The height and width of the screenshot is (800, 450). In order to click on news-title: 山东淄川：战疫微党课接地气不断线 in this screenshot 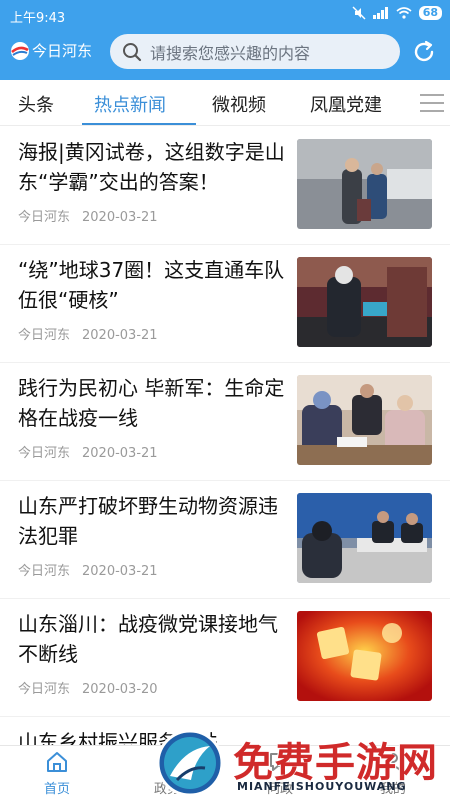, I will do `click(148, 639)`.